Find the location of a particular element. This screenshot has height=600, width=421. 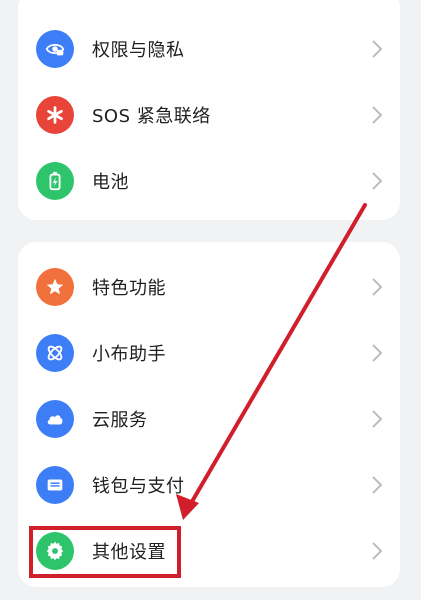

sos-asterisk-icon is located at coordinates (55, 115).